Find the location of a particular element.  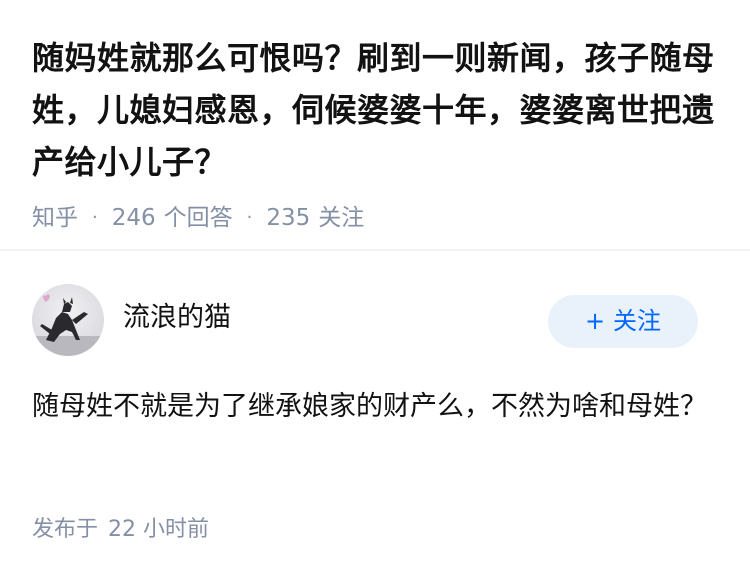

answer-timestamp: 发布于 22 小时前 is located at coordinates (120, 530).